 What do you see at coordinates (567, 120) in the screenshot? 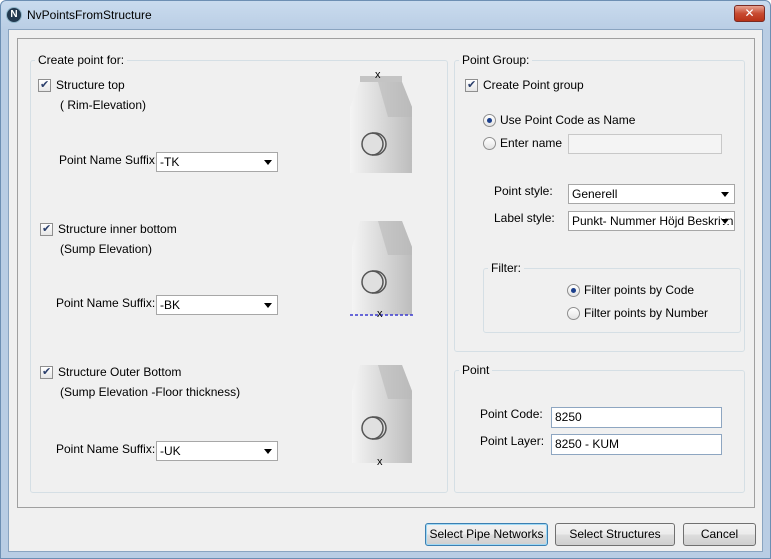
I see `use-code-as-name-label: Use Point Code as Name` at bounding box center [567, 120].